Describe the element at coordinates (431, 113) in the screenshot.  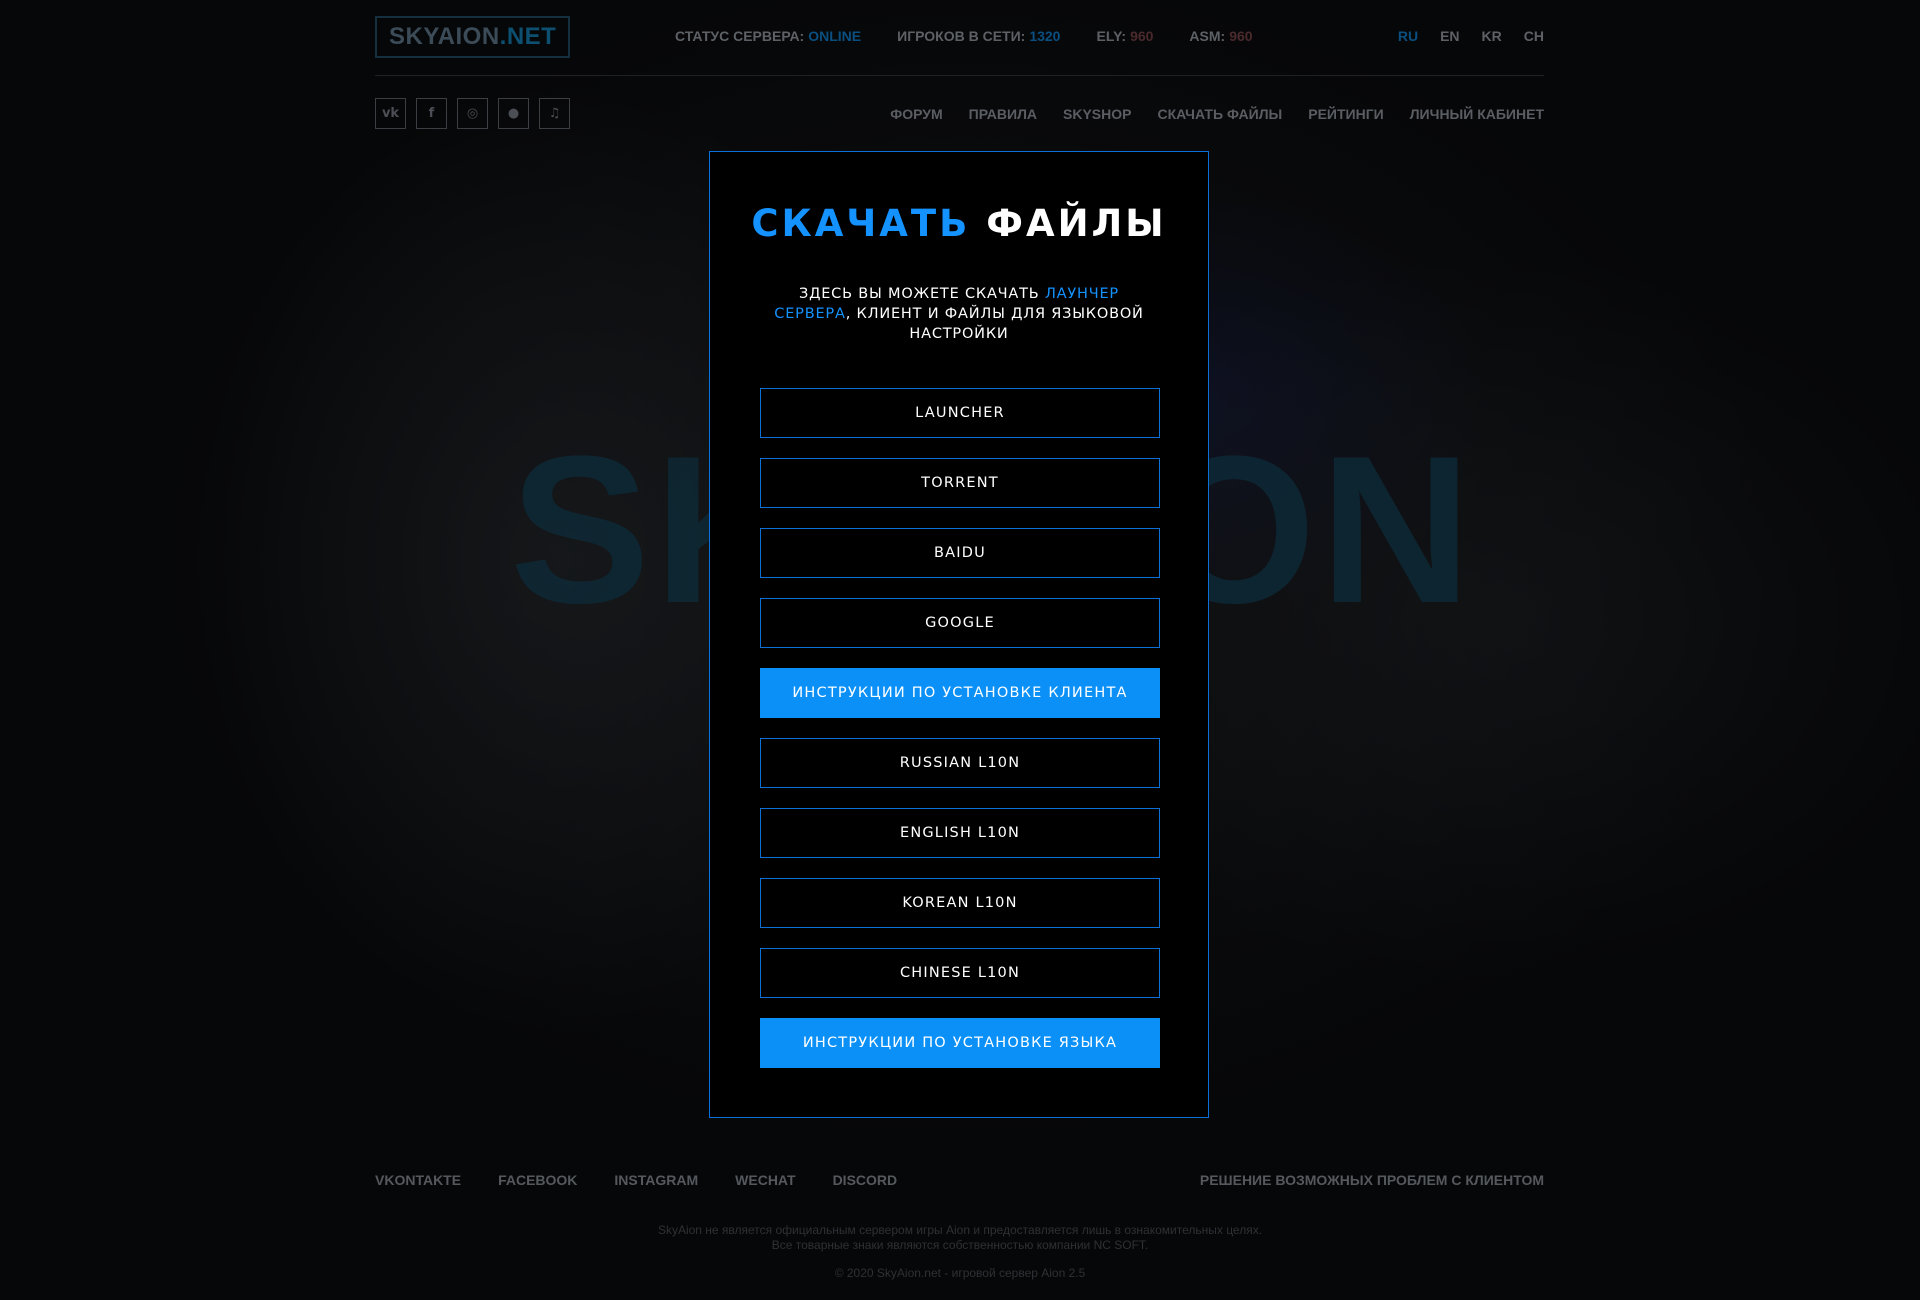
I see `facebook-icon: f` at that location.